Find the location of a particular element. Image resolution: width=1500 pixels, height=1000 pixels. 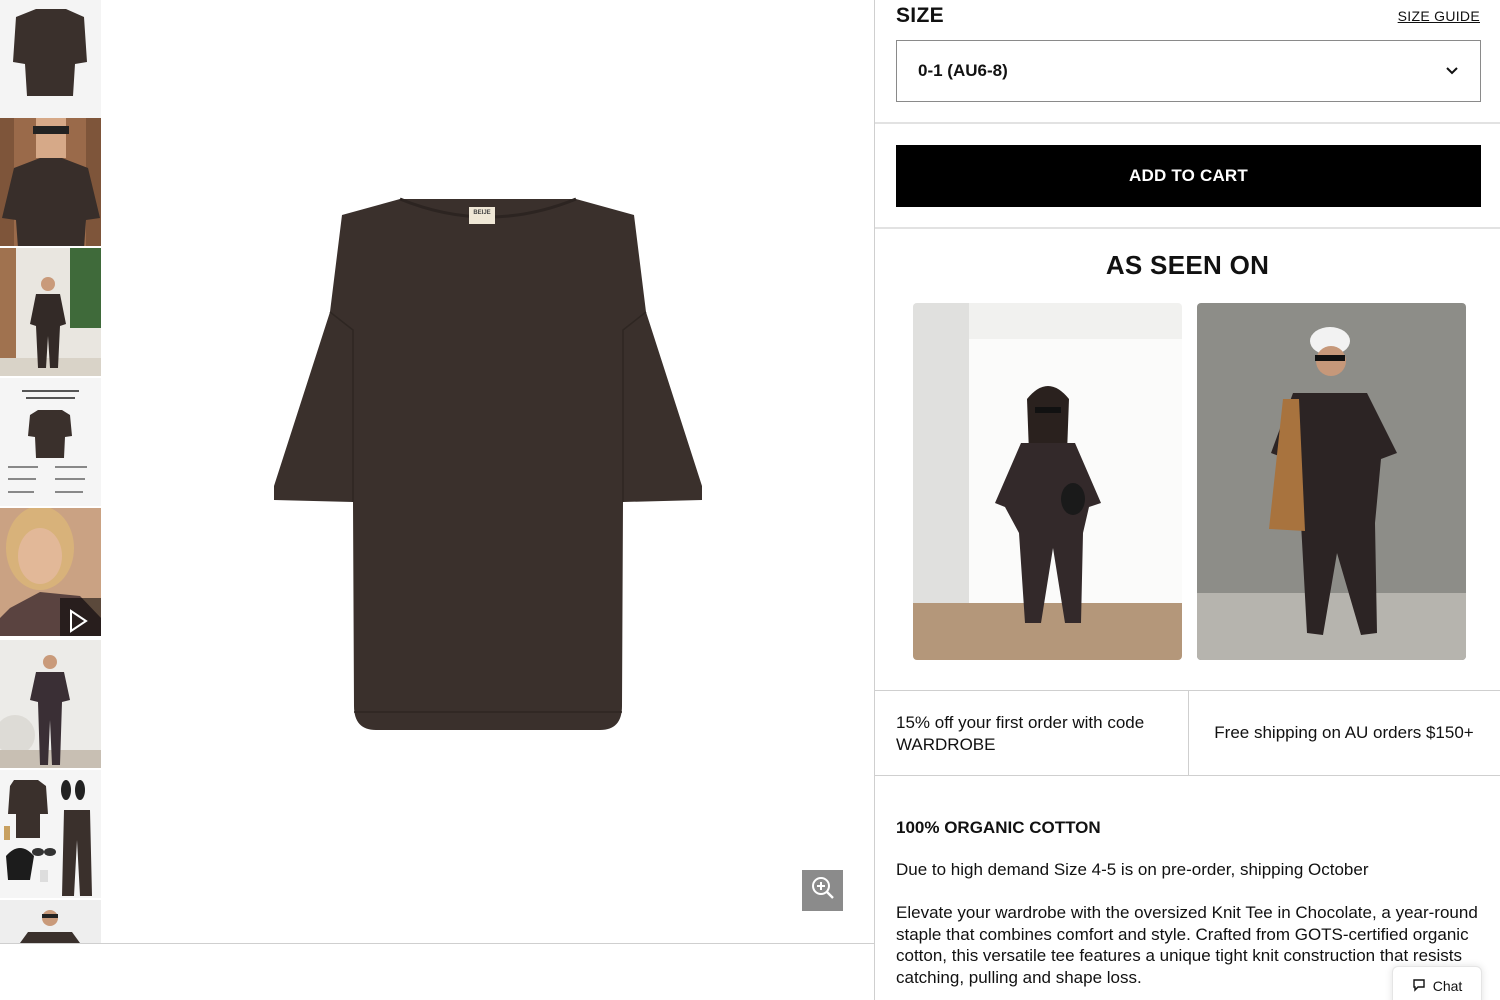

size-selected-value: 0-1 (AU6-8) is located at coordinates (963, 70).